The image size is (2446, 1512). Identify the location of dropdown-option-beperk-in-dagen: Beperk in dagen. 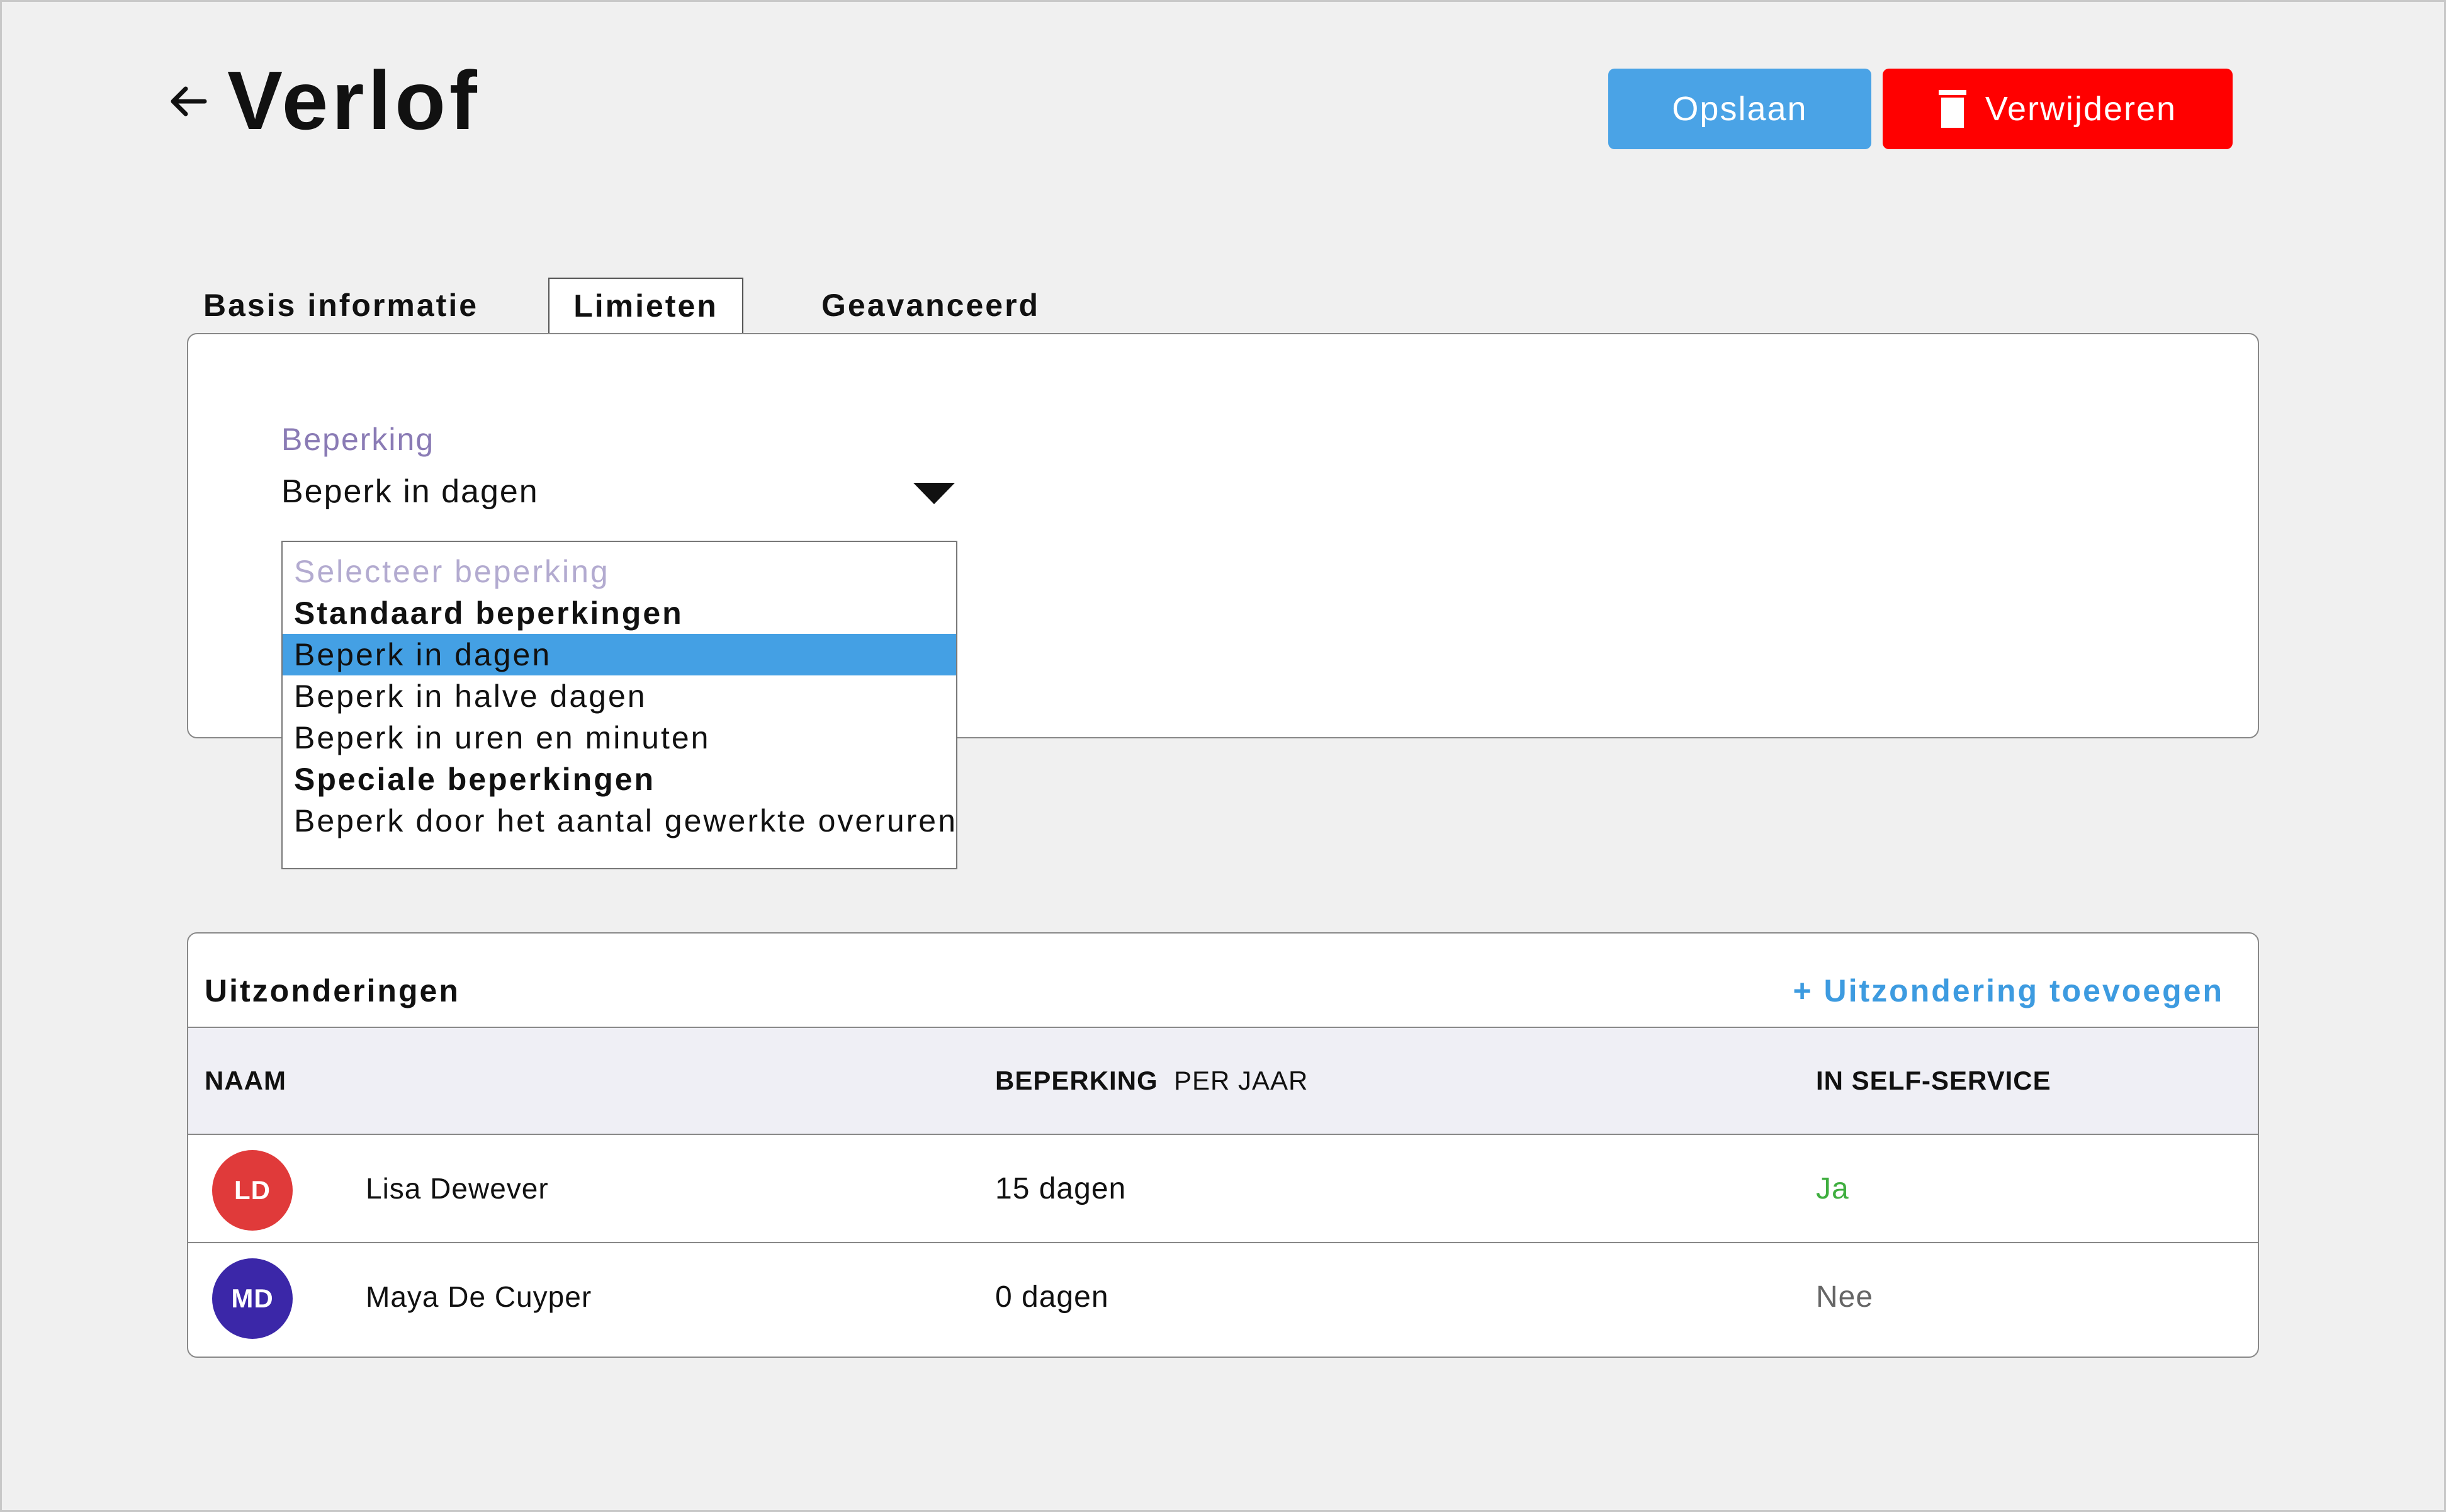
(619, 654).